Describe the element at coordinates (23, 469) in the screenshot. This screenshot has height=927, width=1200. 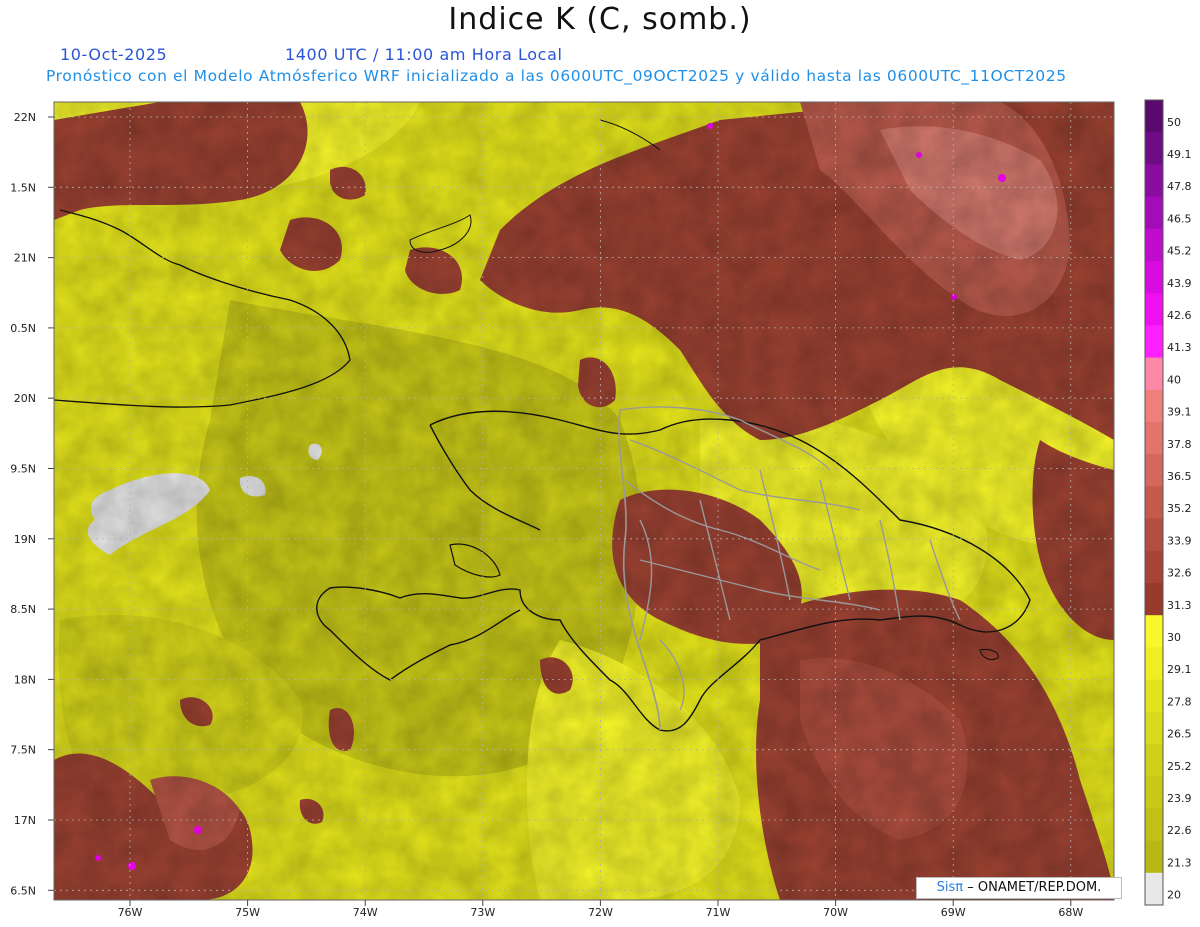
I see `lat-label: 9.5N` at that location.